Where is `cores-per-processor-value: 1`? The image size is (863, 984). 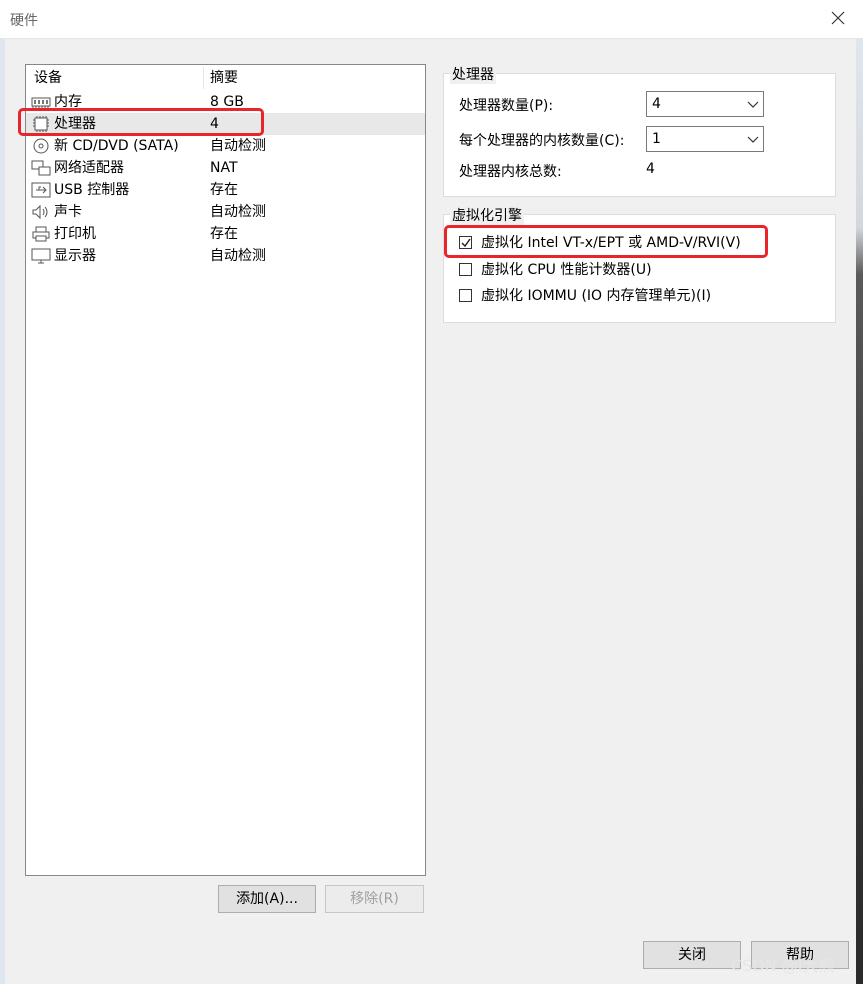 cores-per-processor-value: 1 is located at coordinates (656, 139).